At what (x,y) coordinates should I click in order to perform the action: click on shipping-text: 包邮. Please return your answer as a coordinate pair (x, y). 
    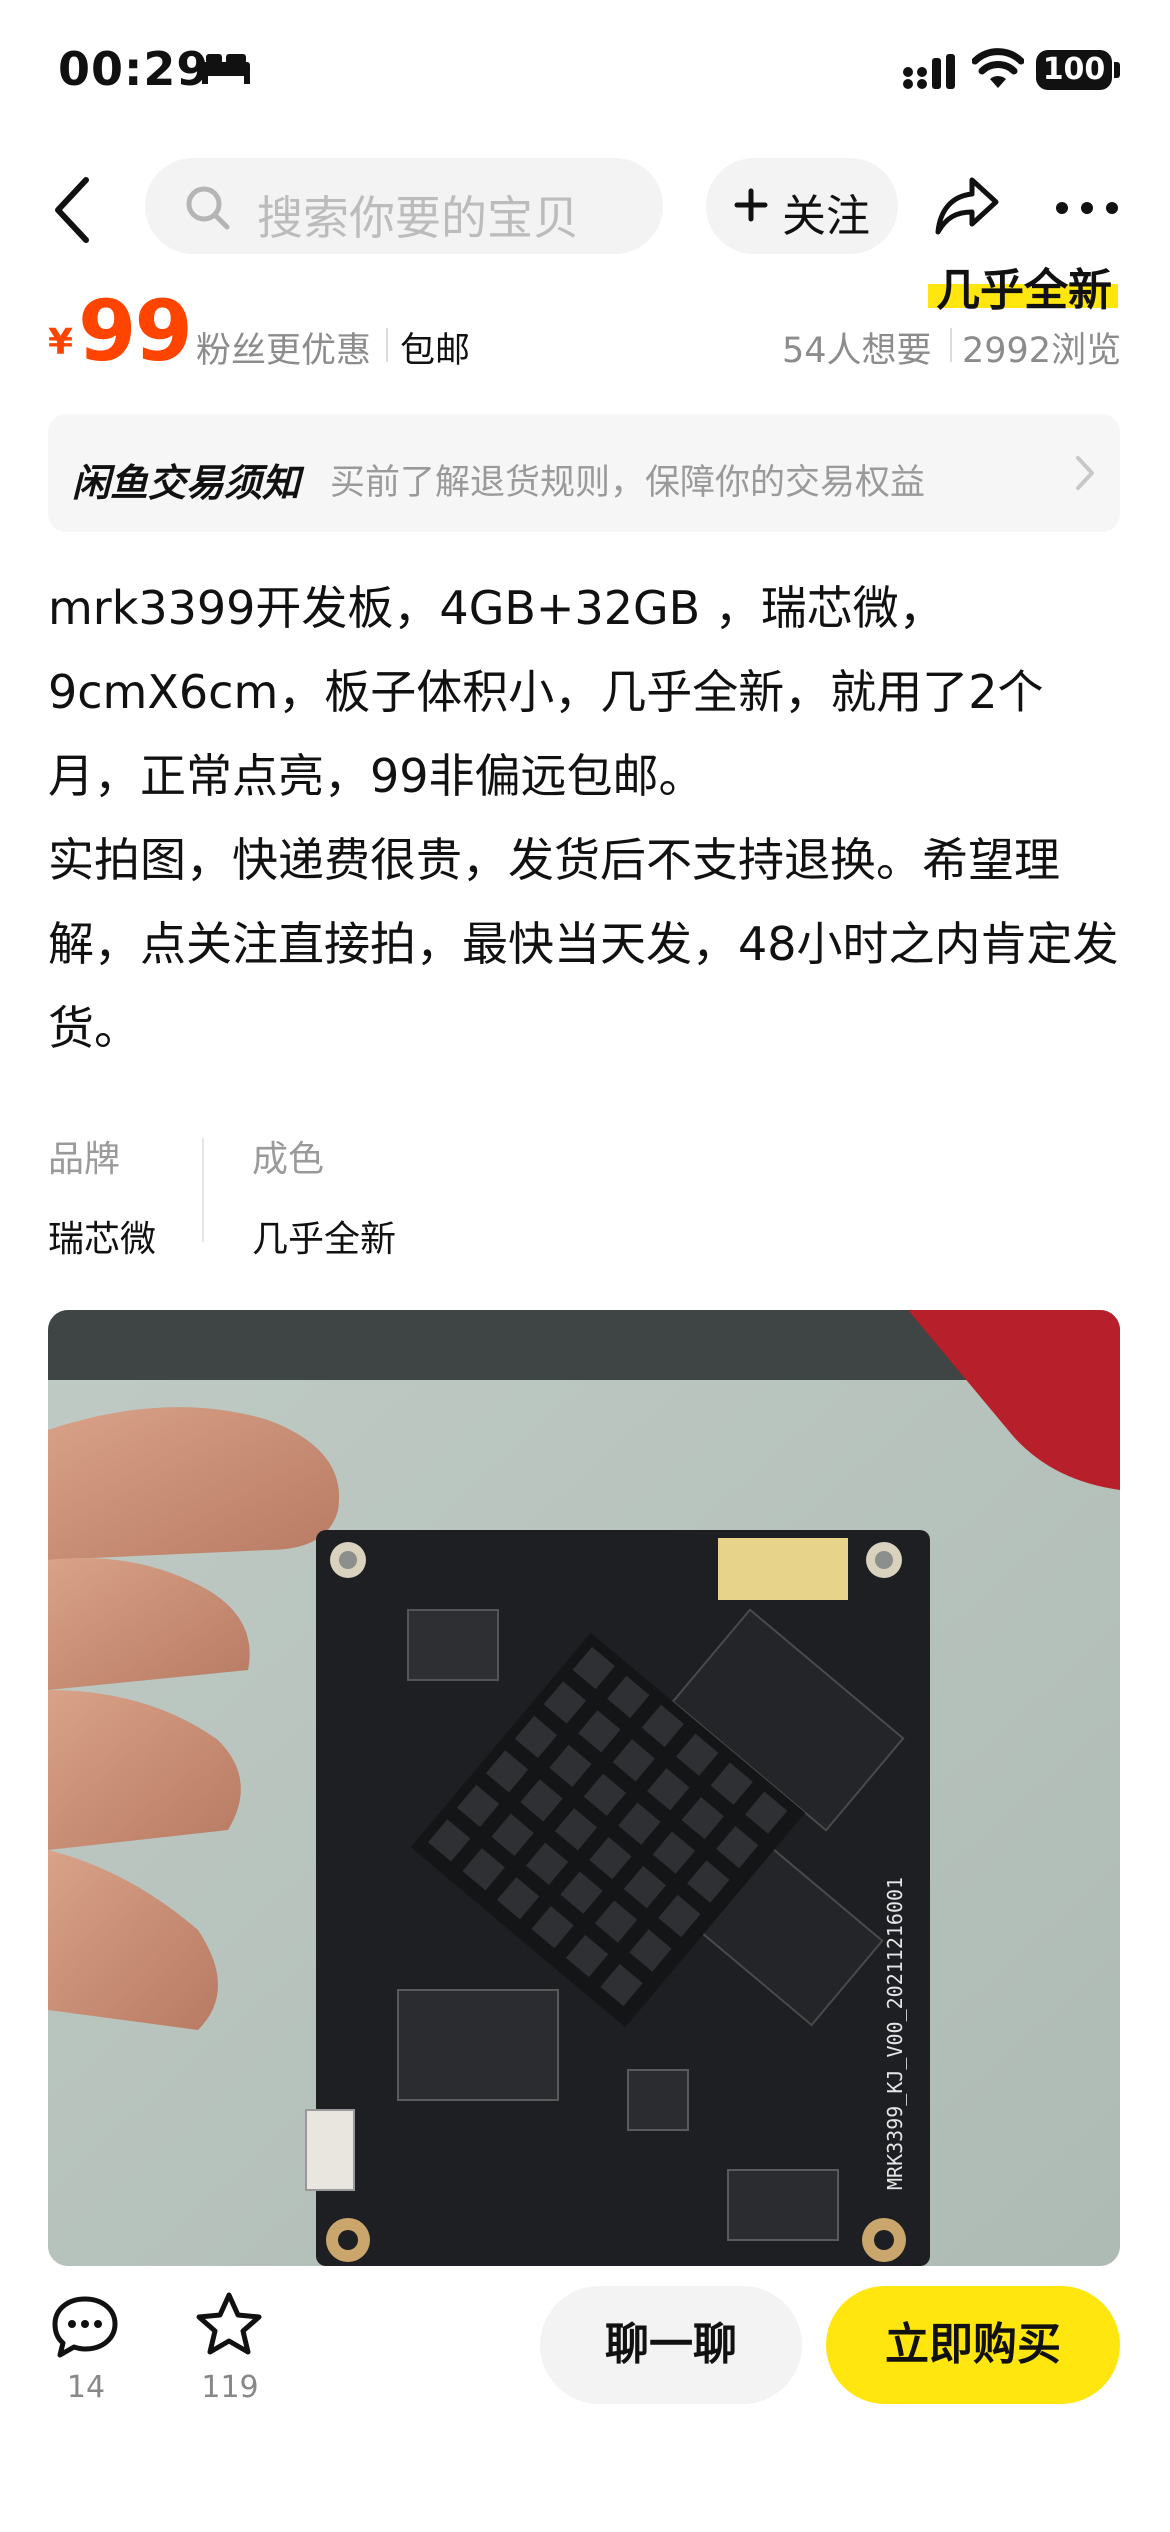
    Looking at the image, I should click on (435, 351).